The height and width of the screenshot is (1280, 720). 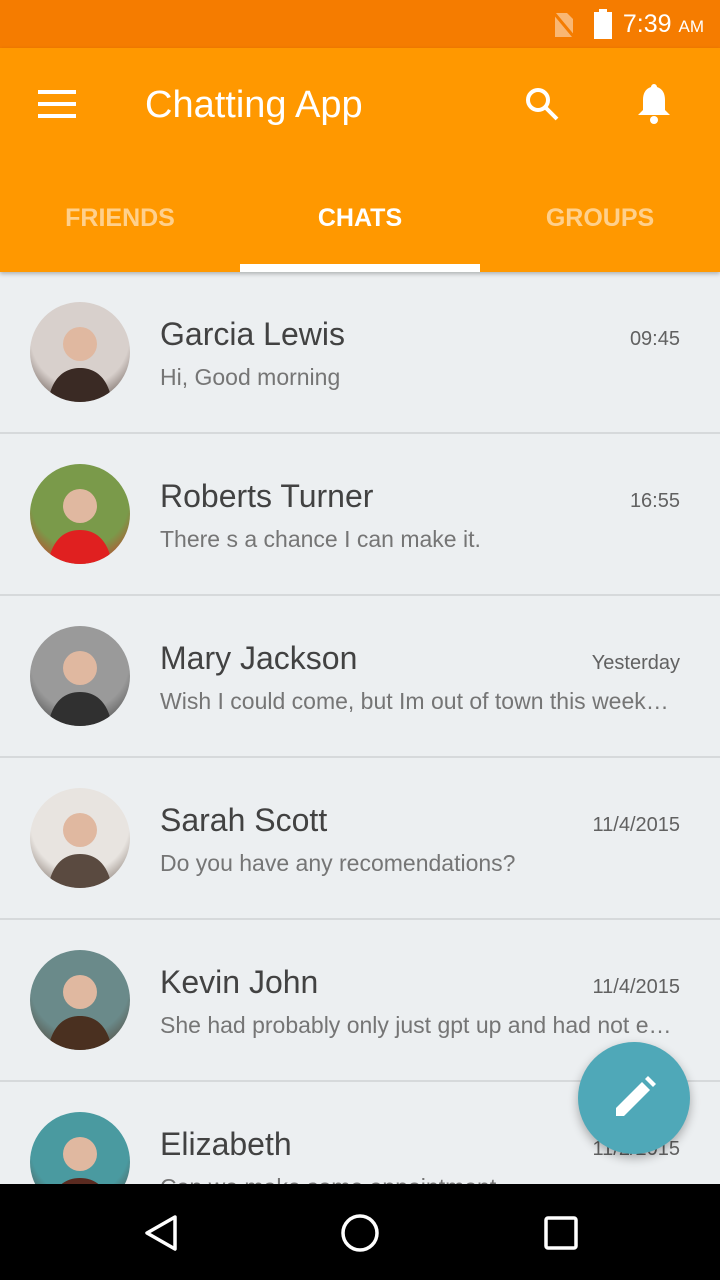 What do you see at coordinates (663, 24) in the screenshot?
I see `clock: 7:39 AM` at bounding box center [663, 24].